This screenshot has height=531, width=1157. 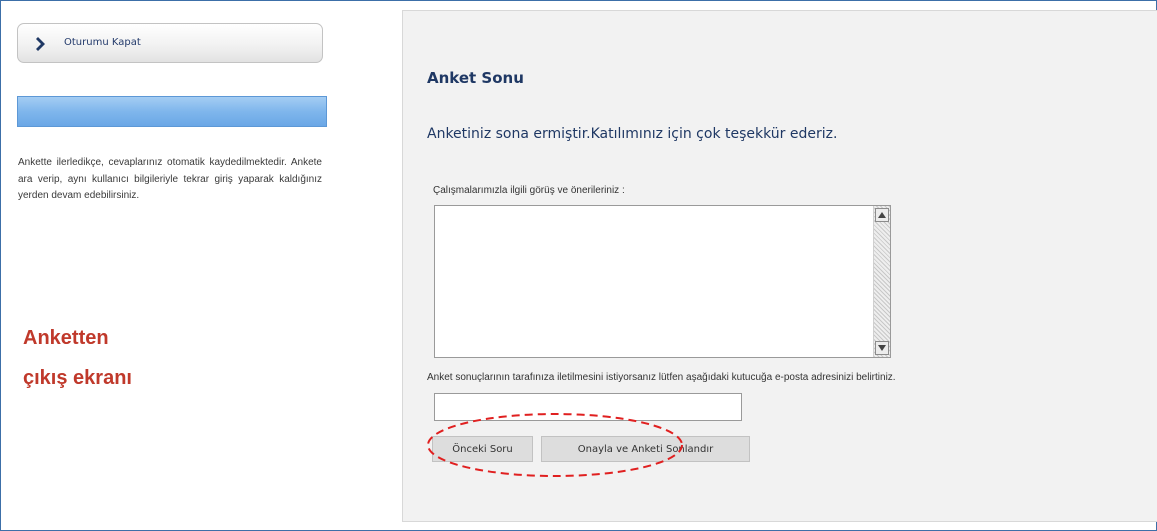 What do you see at coordinates (588, 407) in the screenshot?
I see `email-input` at bounding box center [588, 407].